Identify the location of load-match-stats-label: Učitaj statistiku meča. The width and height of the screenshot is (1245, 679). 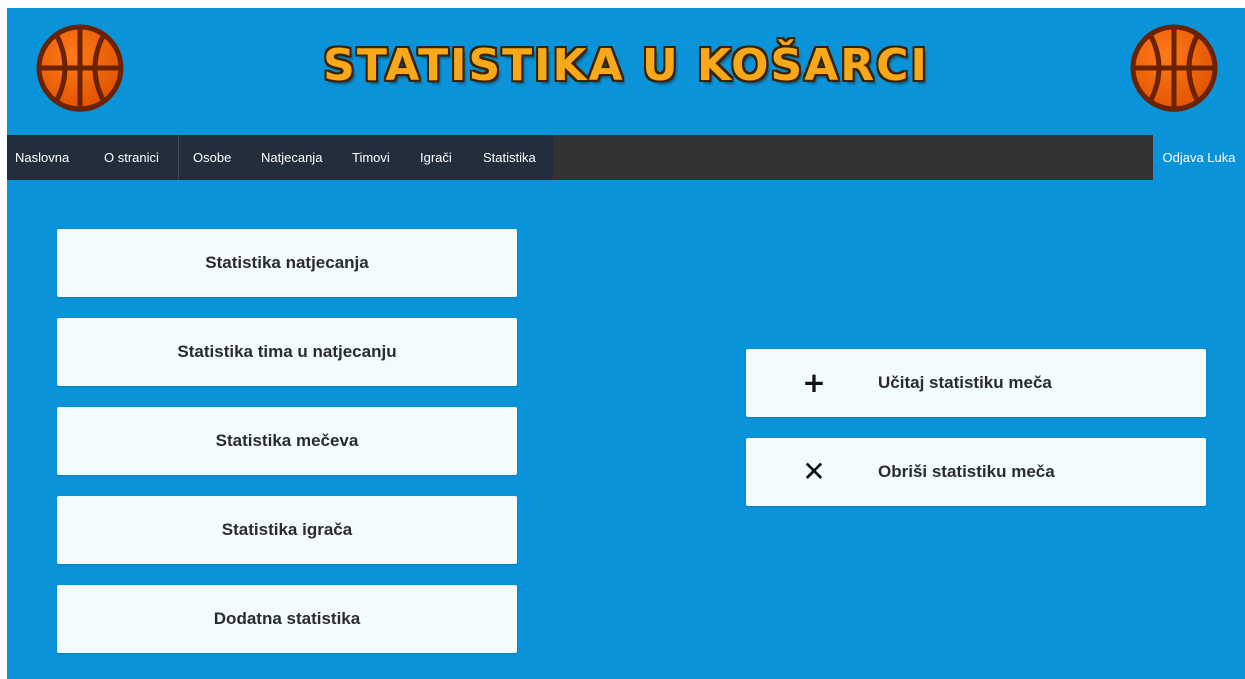
(965, 382).